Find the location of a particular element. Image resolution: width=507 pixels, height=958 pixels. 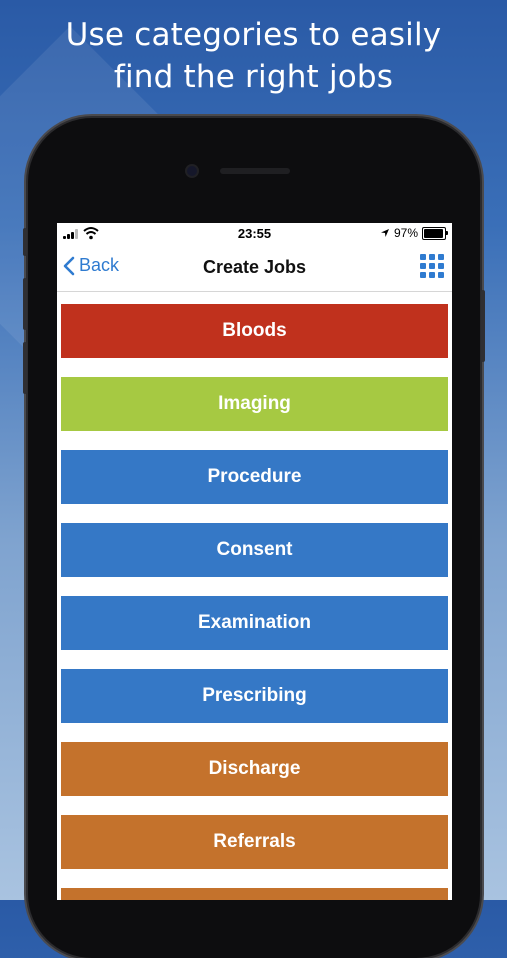

page-title: Create Jobs is located at coordinates (254, 267).